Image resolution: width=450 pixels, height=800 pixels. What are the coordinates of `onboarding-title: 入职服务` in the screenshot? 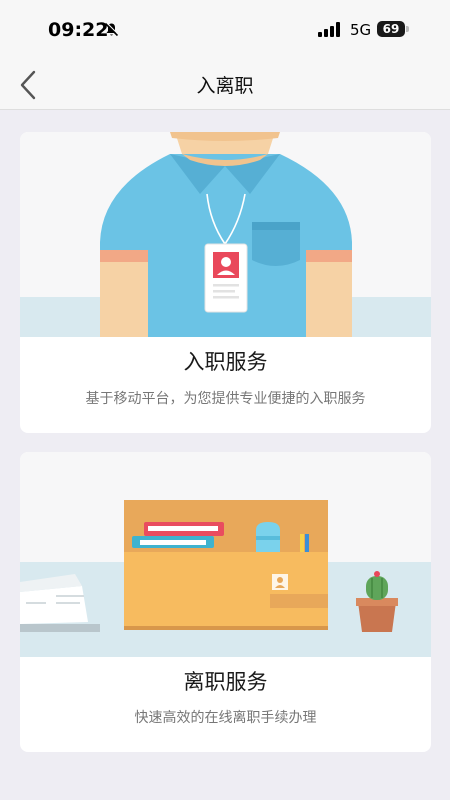 It's located at (225, 362).